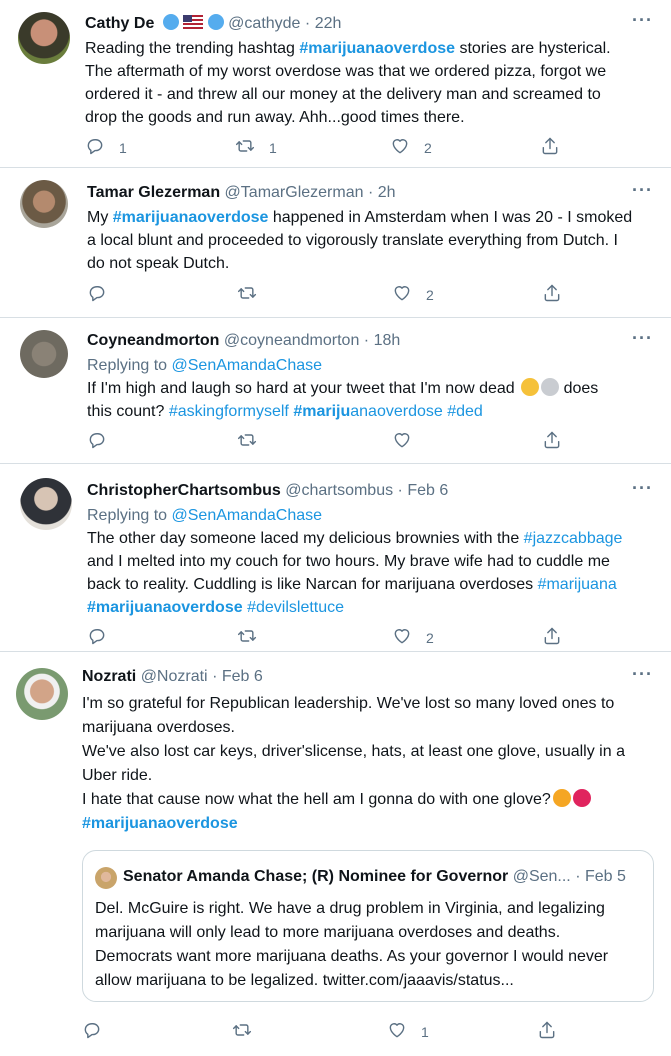 This screenshot has width=671, height=1056. I want to click on like-button, so click(402, 441).